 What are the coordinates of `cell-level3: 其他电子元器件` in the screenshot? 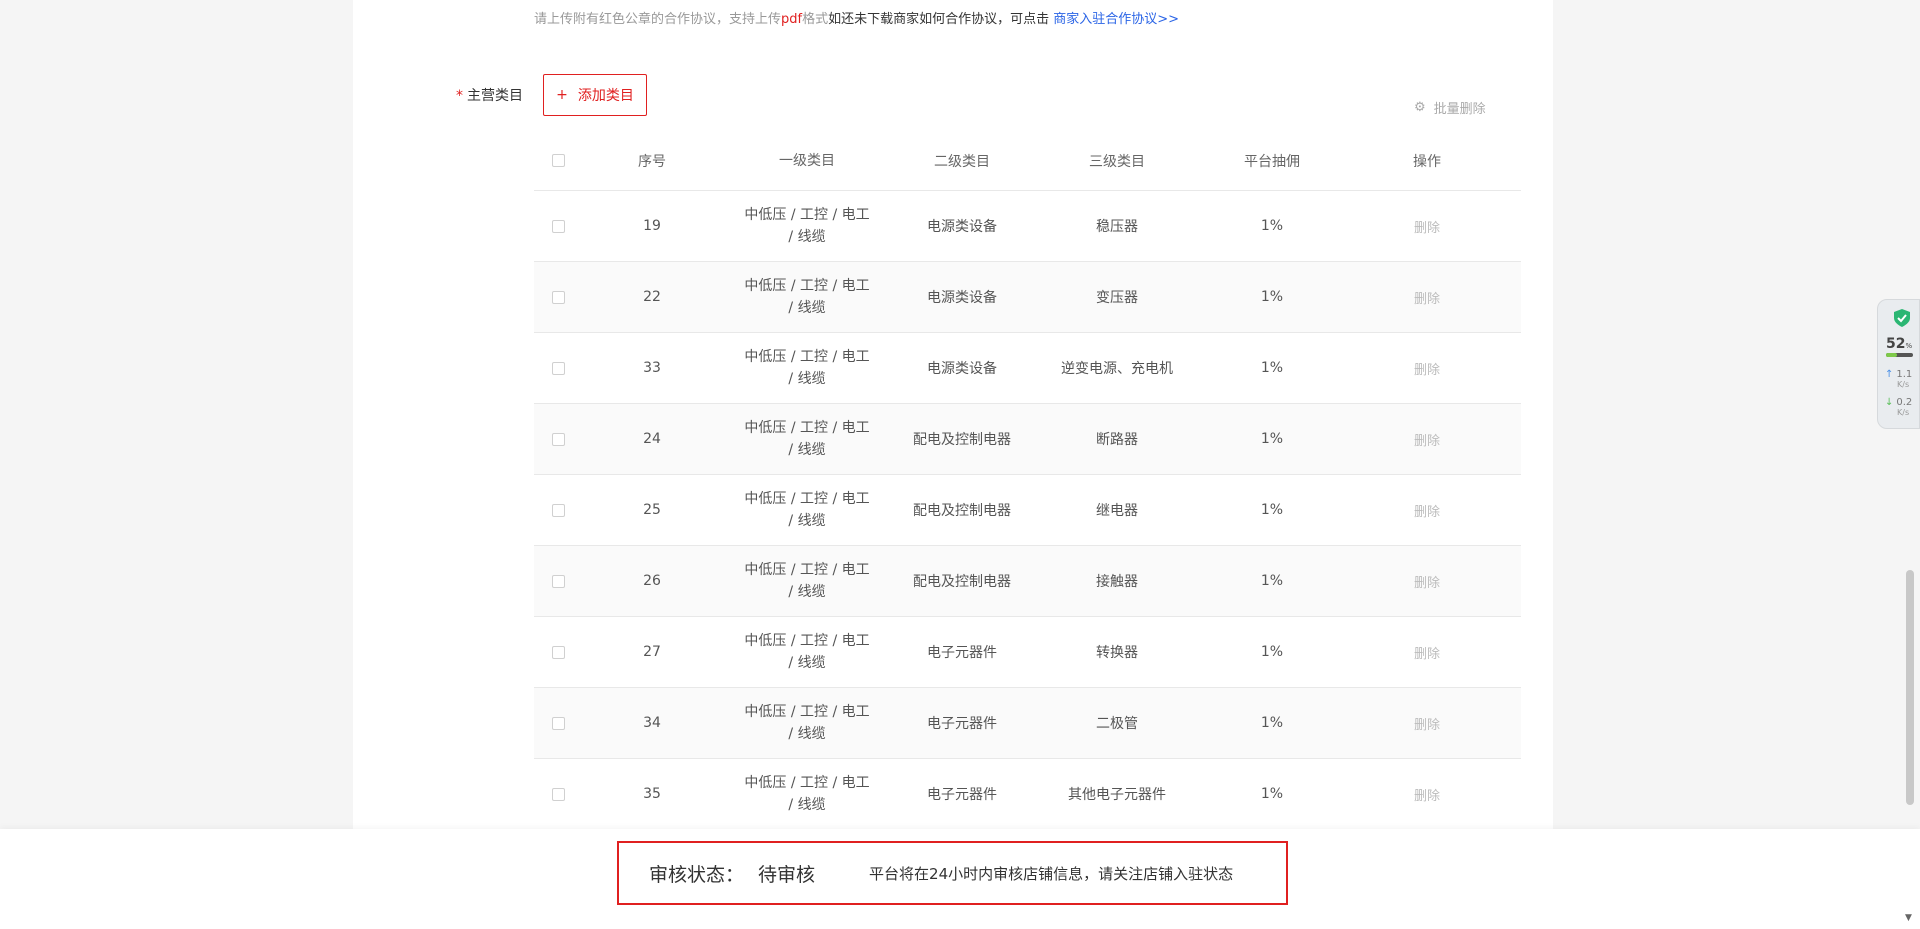 It's located at (1117, 795).